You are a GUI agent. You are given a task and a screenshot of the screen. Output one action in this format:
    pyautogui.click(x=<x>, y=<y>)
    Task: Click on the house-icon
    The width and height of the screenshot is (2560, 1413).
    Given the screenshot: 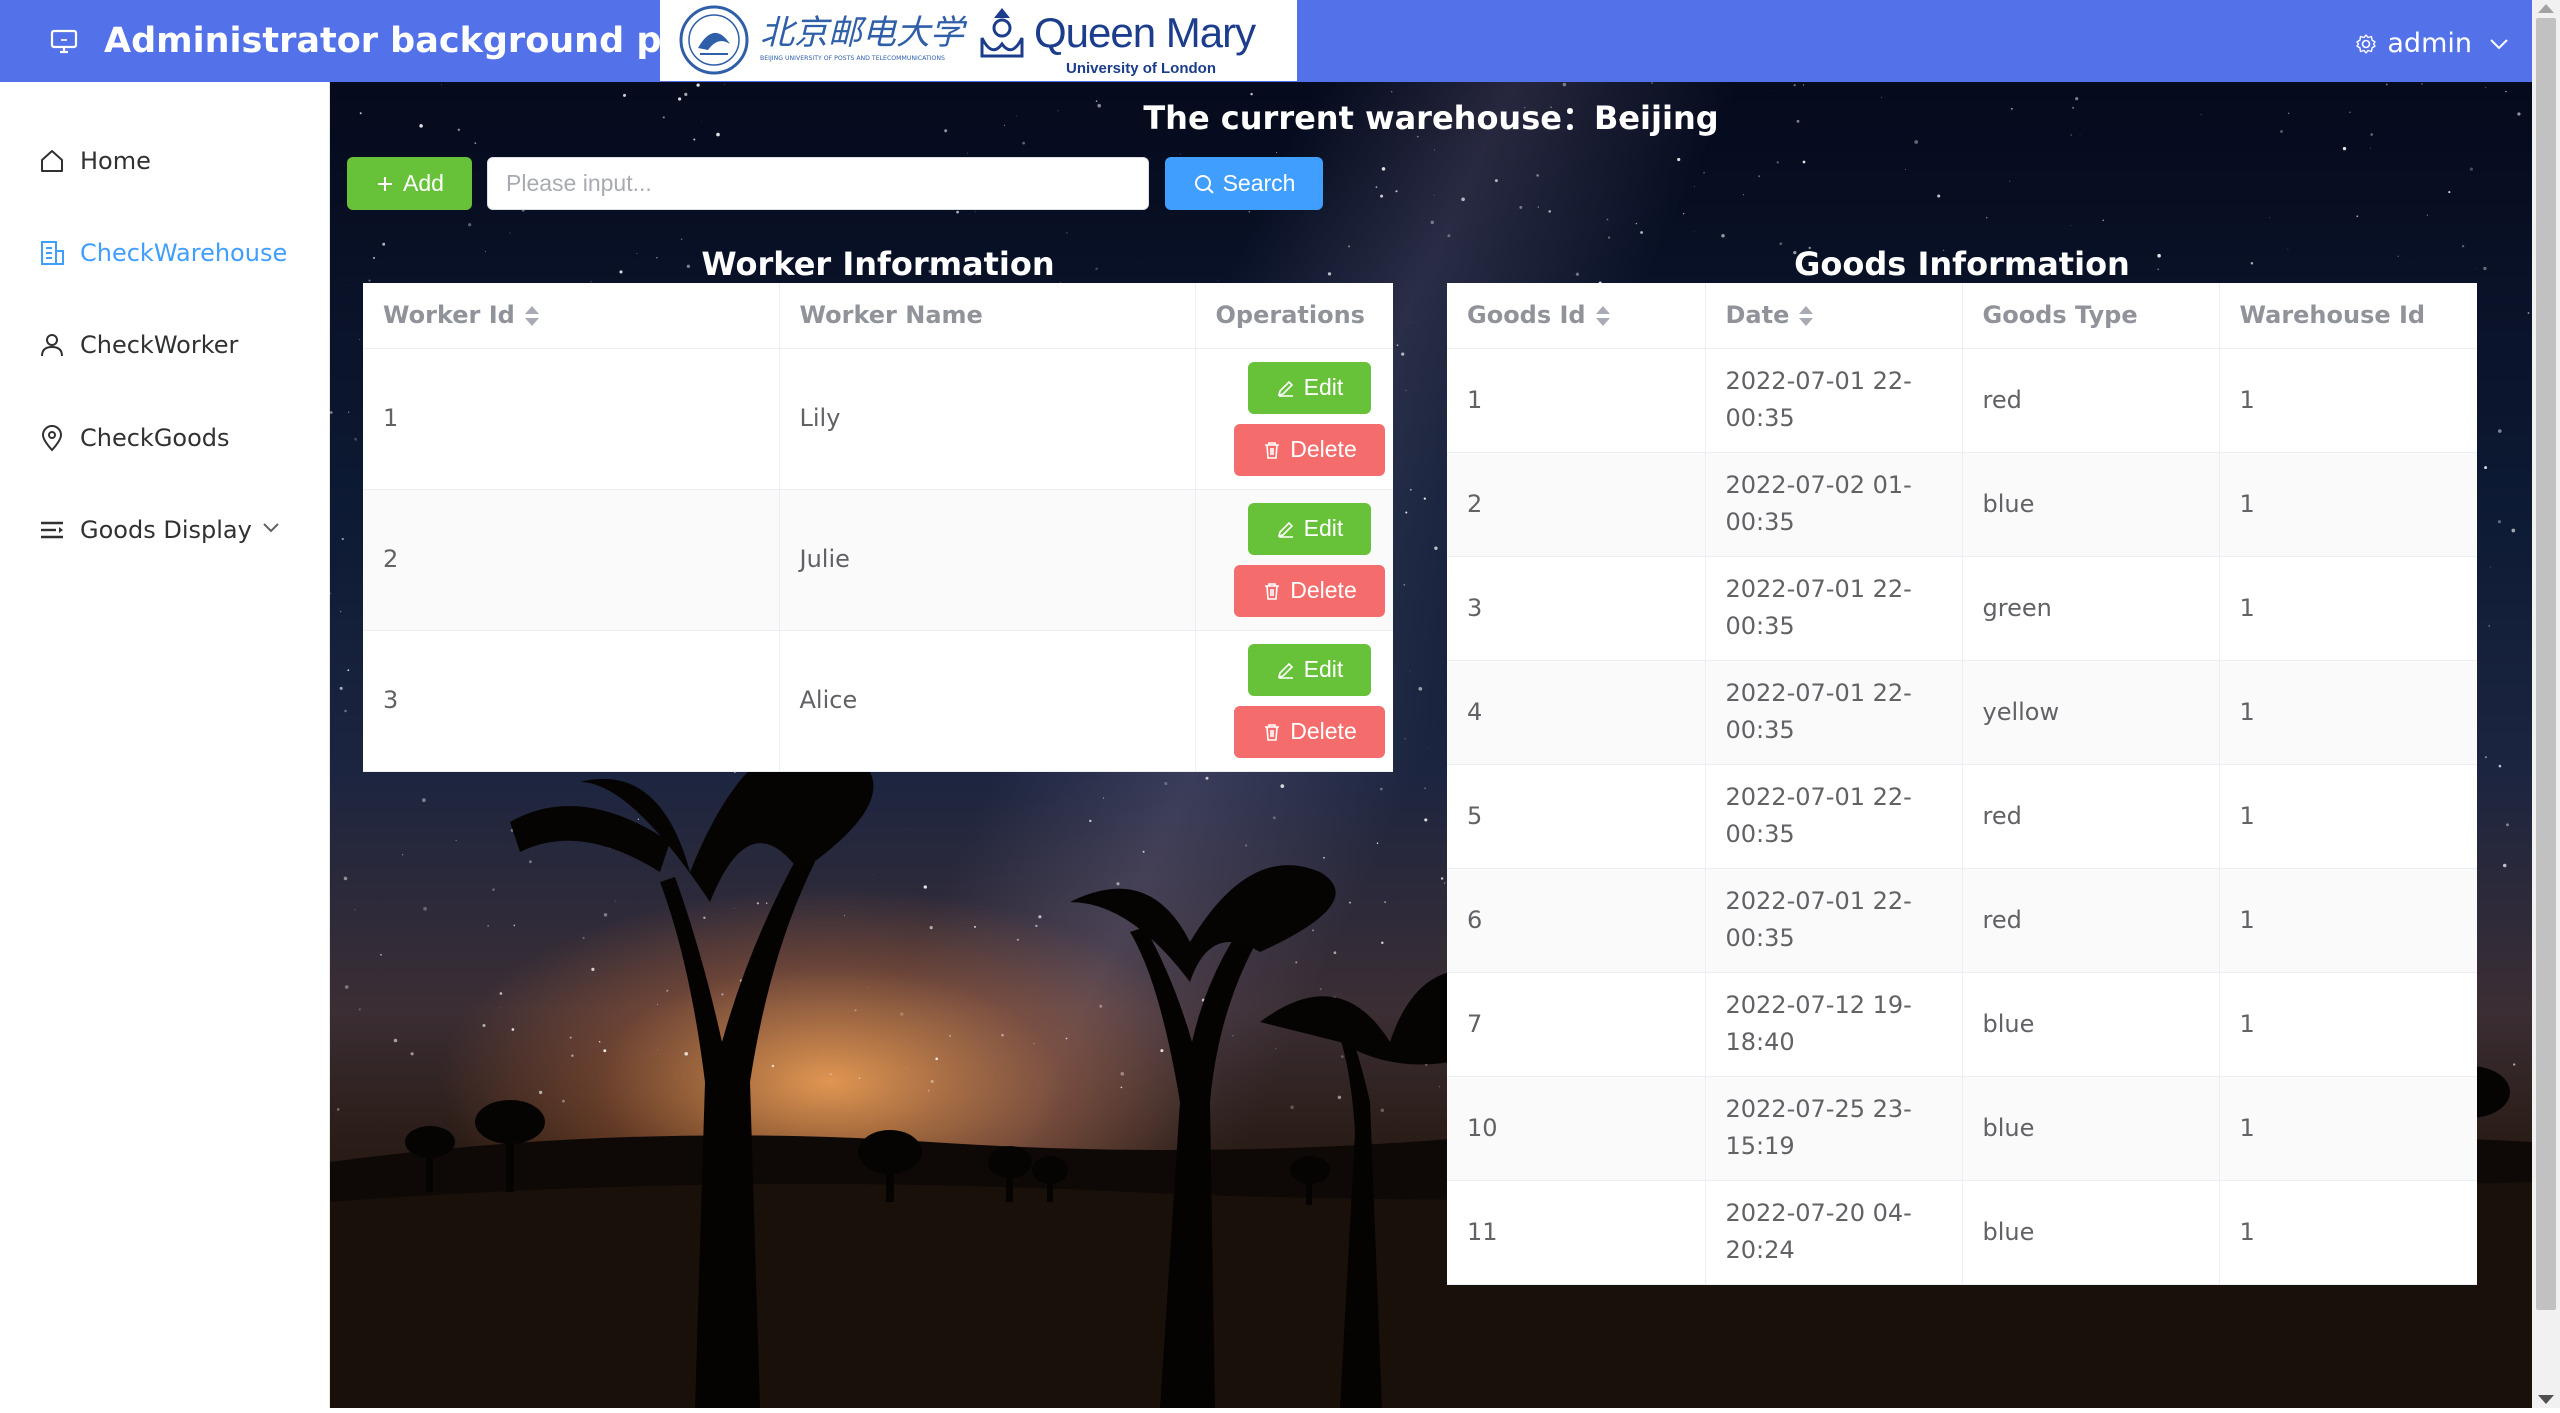 What is the action you would take?
    pyautogui.click(x=52, y=161)
    